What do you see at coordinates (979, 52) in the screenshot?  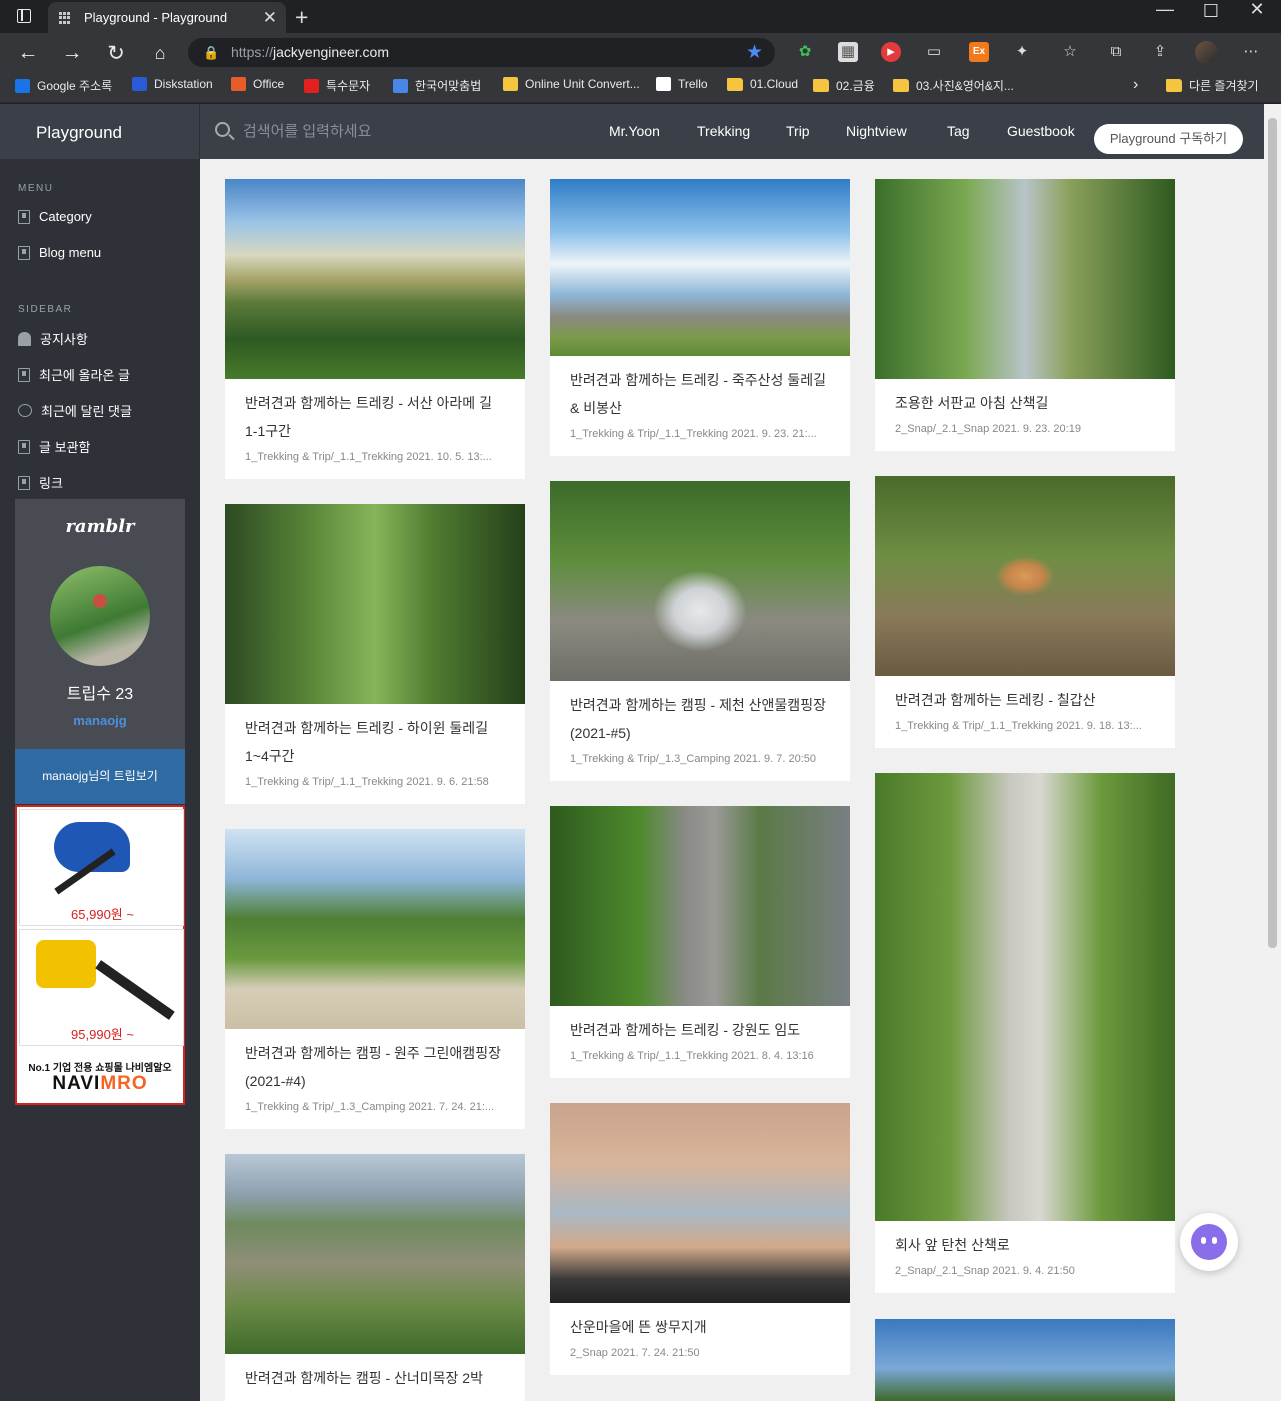 I see `ex-extension-icon: Ex` at bounding box center [979, 52].